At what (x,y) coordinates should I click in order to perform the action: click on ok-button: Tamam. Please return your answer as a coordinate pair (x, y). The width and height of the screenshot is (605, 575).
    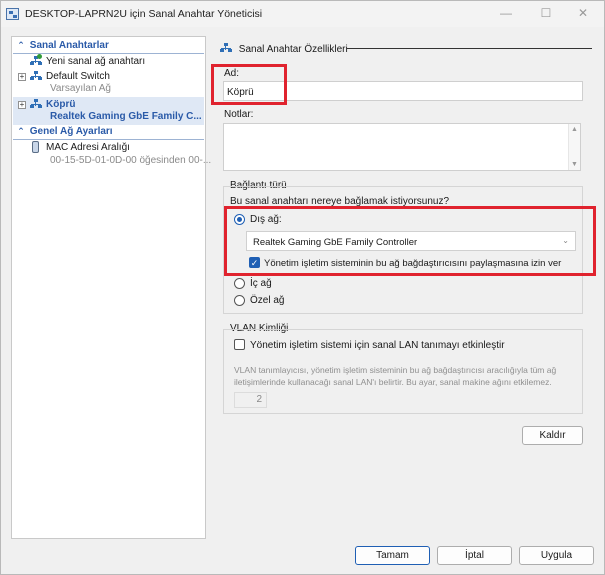
    Looking at the image, I should click on (392, 555).